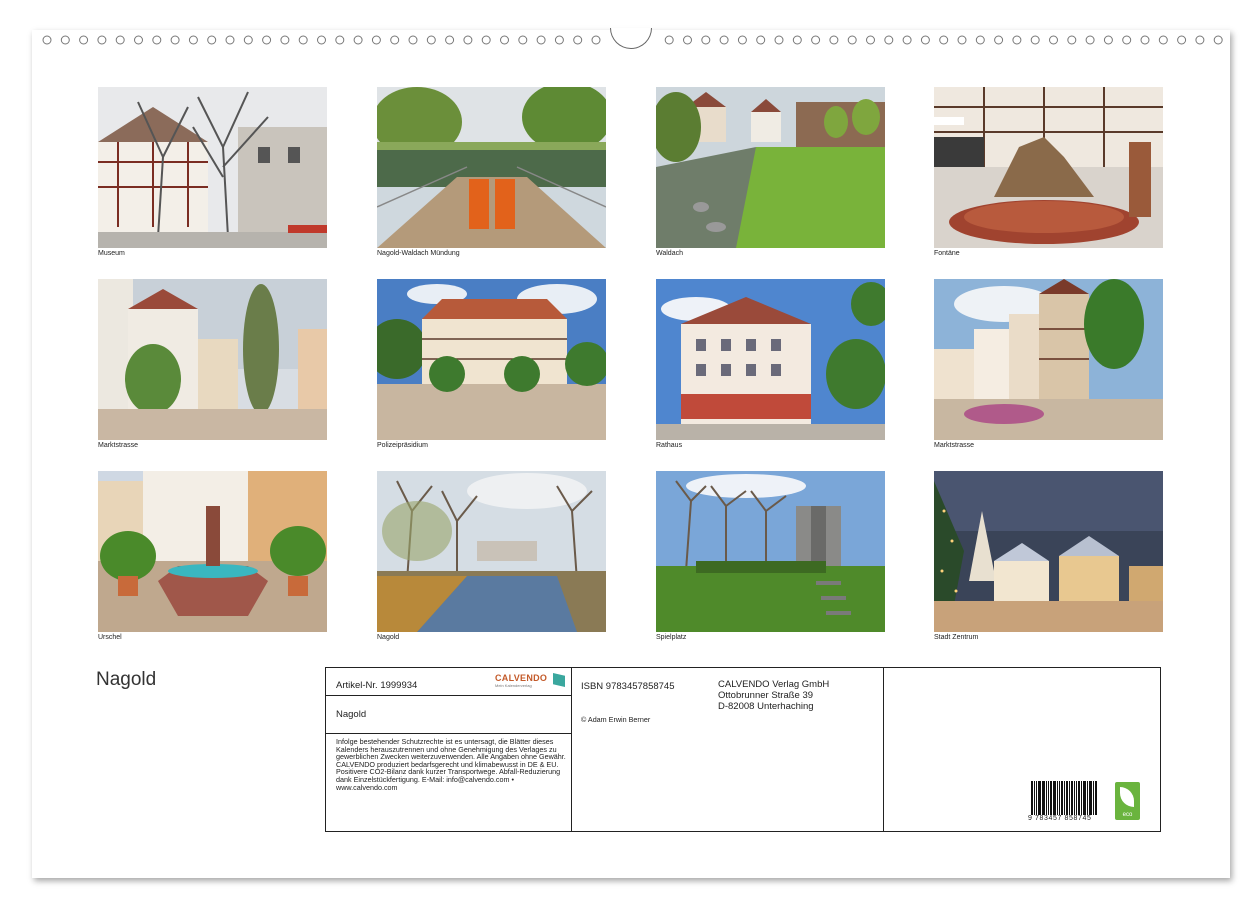  I want to click on photo-river-autumn, so click(491, 551).